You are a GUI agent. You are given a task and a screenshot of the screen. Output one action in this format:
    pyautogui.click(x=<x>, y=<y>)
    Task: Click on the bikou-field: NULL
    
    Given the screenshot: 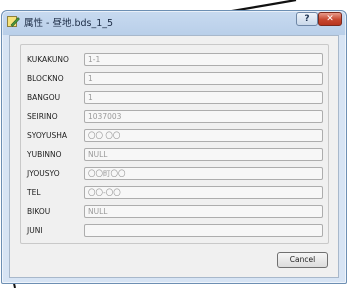 What is the action you would take?
    pyautogui.click(x=203, y=211)
    